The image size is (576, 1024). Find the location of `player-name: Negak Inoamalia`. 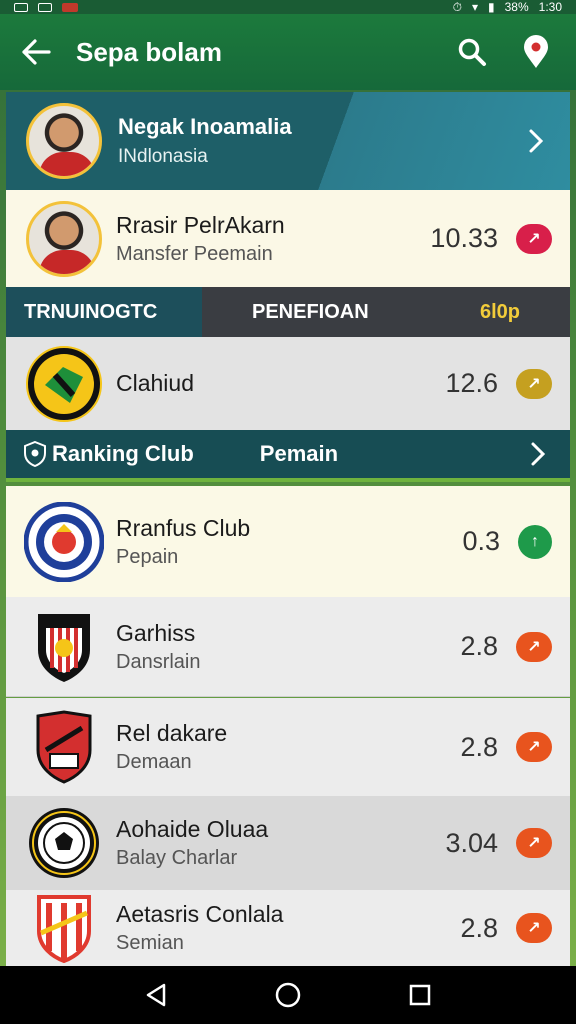

player-name: Negak Inoamalia is located at coordinates (205, 126).